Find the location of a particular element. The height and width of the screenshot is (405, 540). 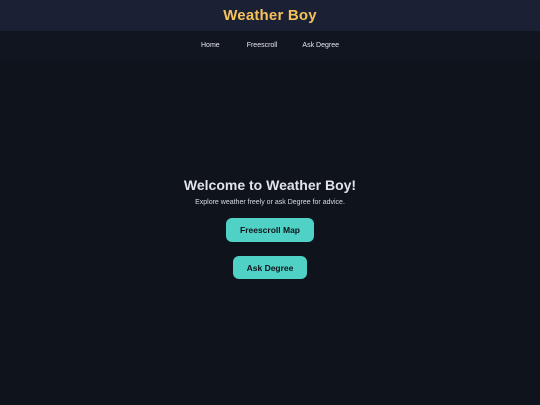

top-nav: Home Freescroll Ask Degree is located at coordinates (270, 45).